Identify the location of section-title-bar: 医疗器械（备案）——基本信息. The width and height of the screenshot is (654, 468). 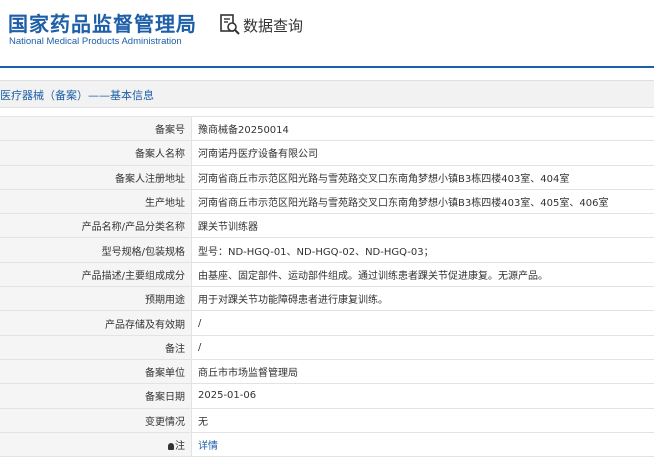
(327, 94).